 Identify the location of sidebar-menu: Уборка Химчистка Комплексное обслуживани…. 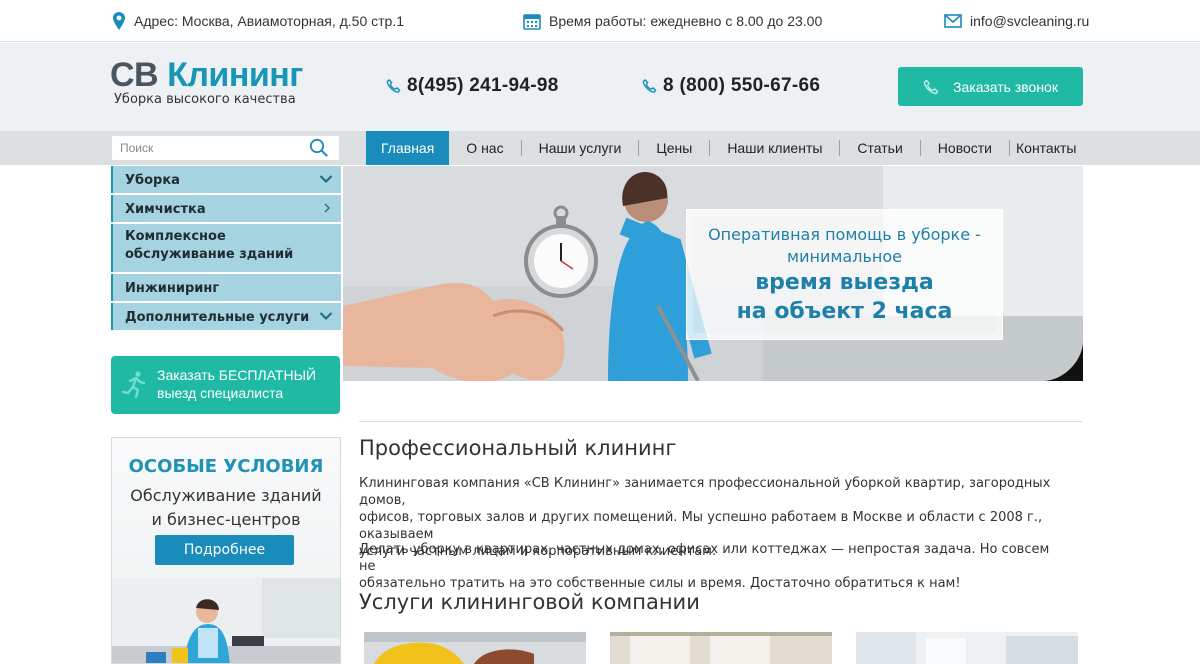
(226, 249).